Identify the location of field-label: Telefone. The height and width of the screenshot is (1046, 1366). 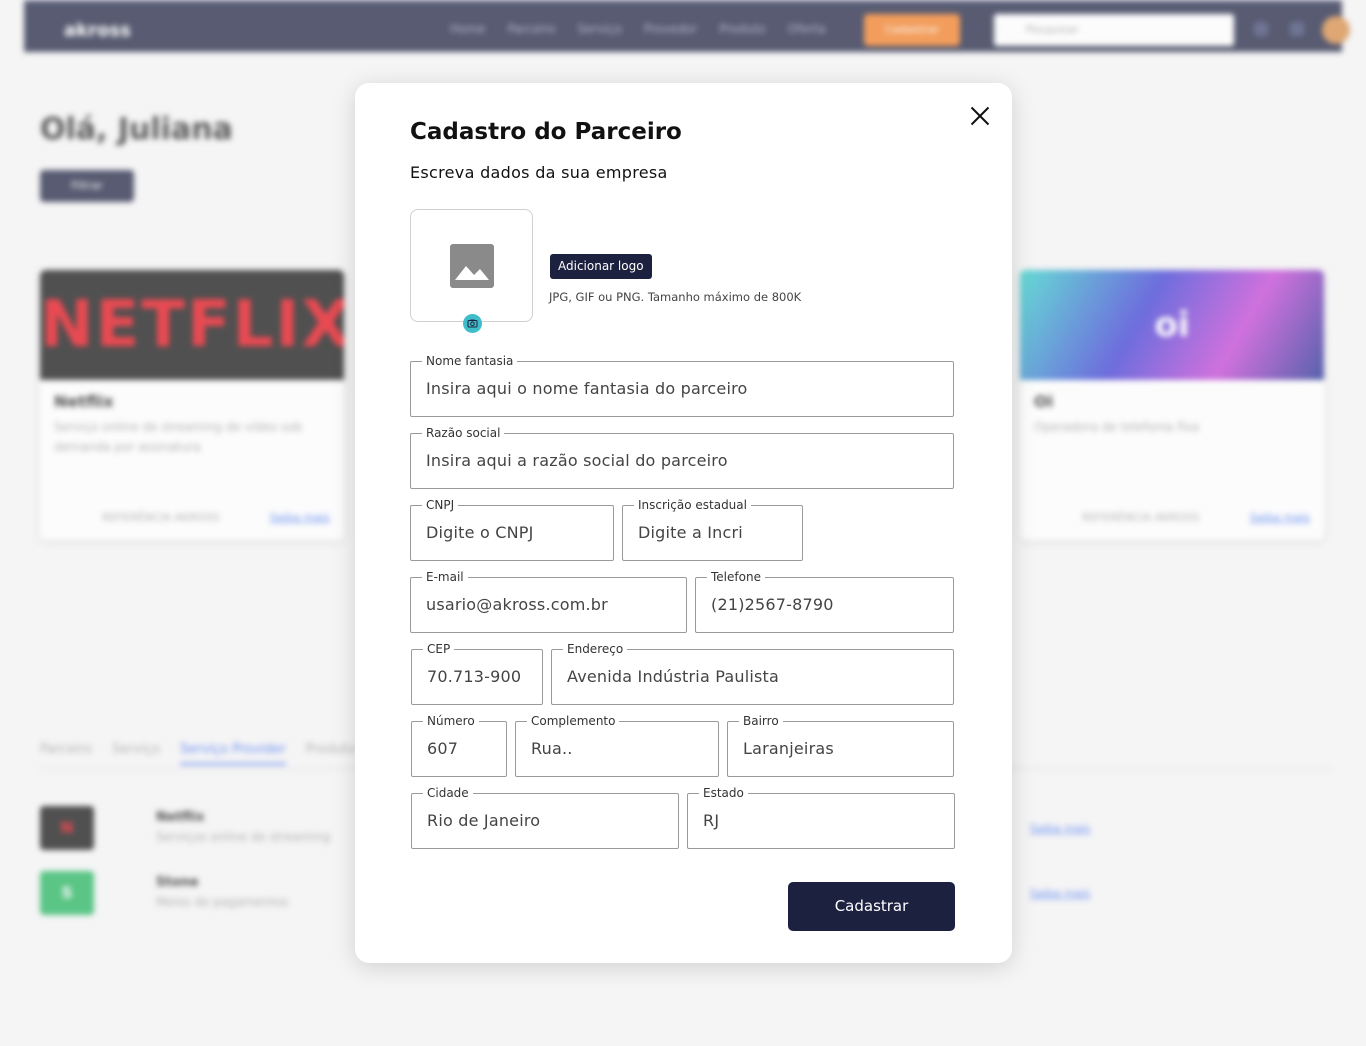
(736, 577).